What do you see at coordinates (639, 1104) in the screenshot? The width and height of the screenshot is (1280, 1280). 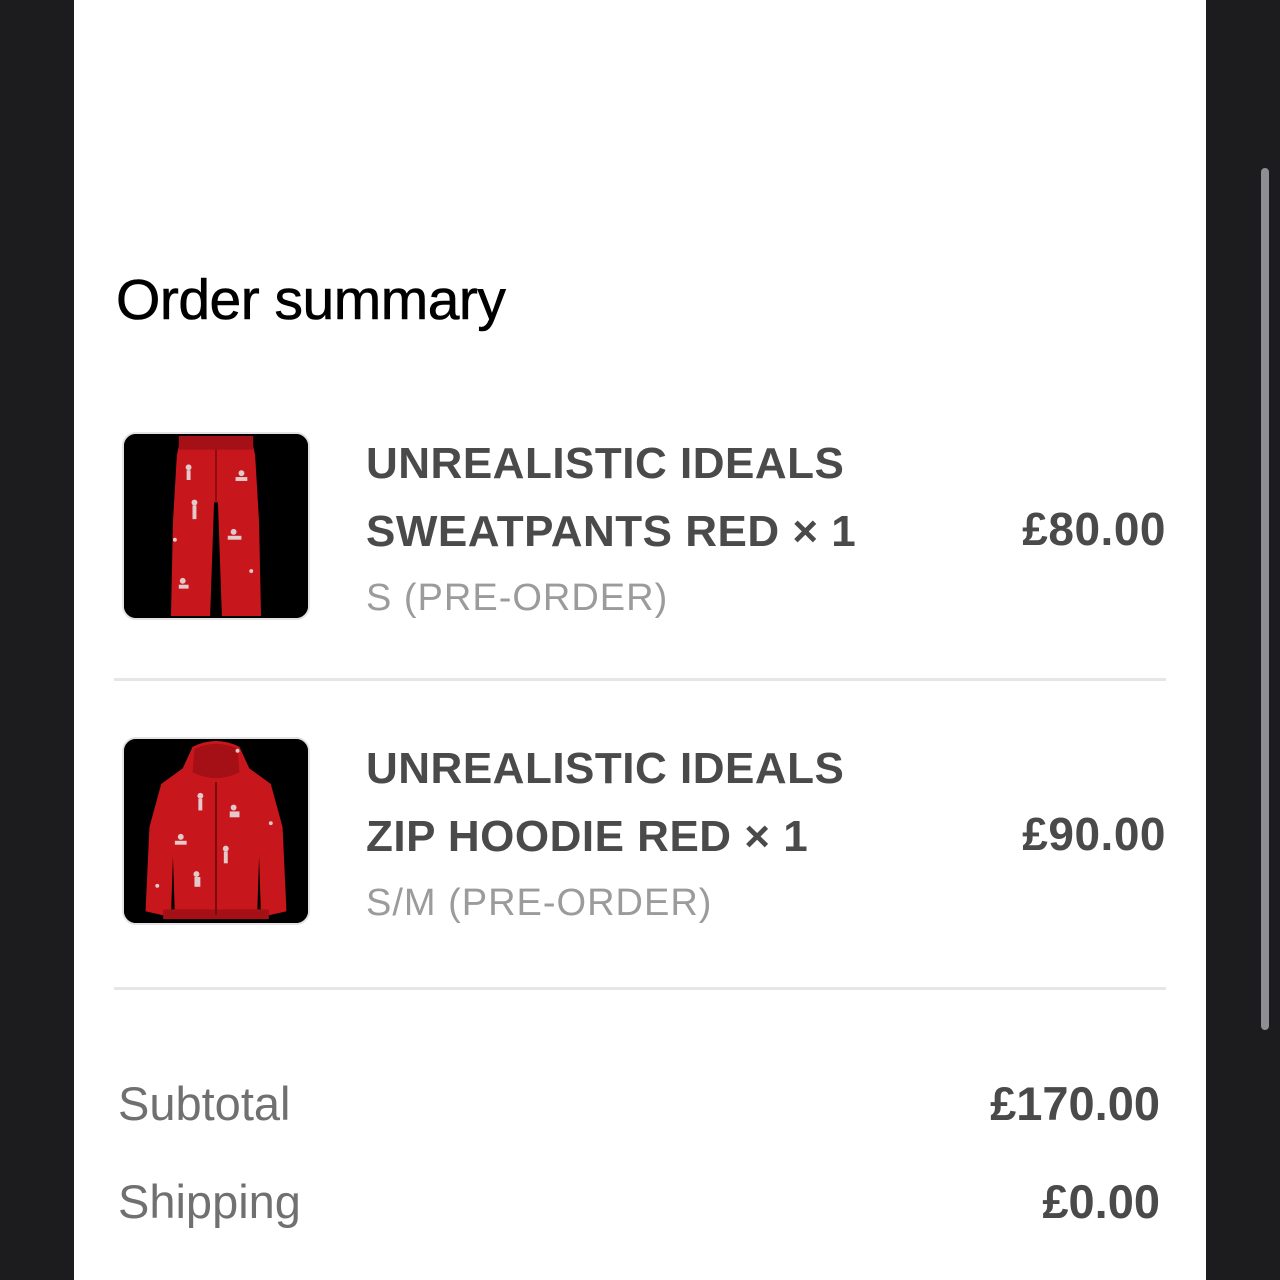 I see `subtotal-row: Subtotal £170.00` at bounding box center [639, 1104].